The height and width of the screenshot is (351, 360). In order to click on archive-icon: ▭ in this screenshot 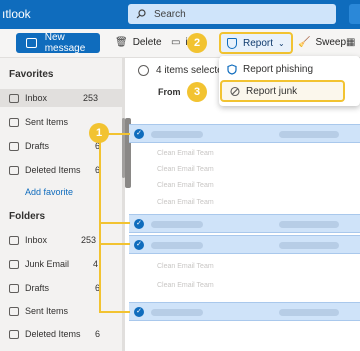, I will do `click(176, 42)`.